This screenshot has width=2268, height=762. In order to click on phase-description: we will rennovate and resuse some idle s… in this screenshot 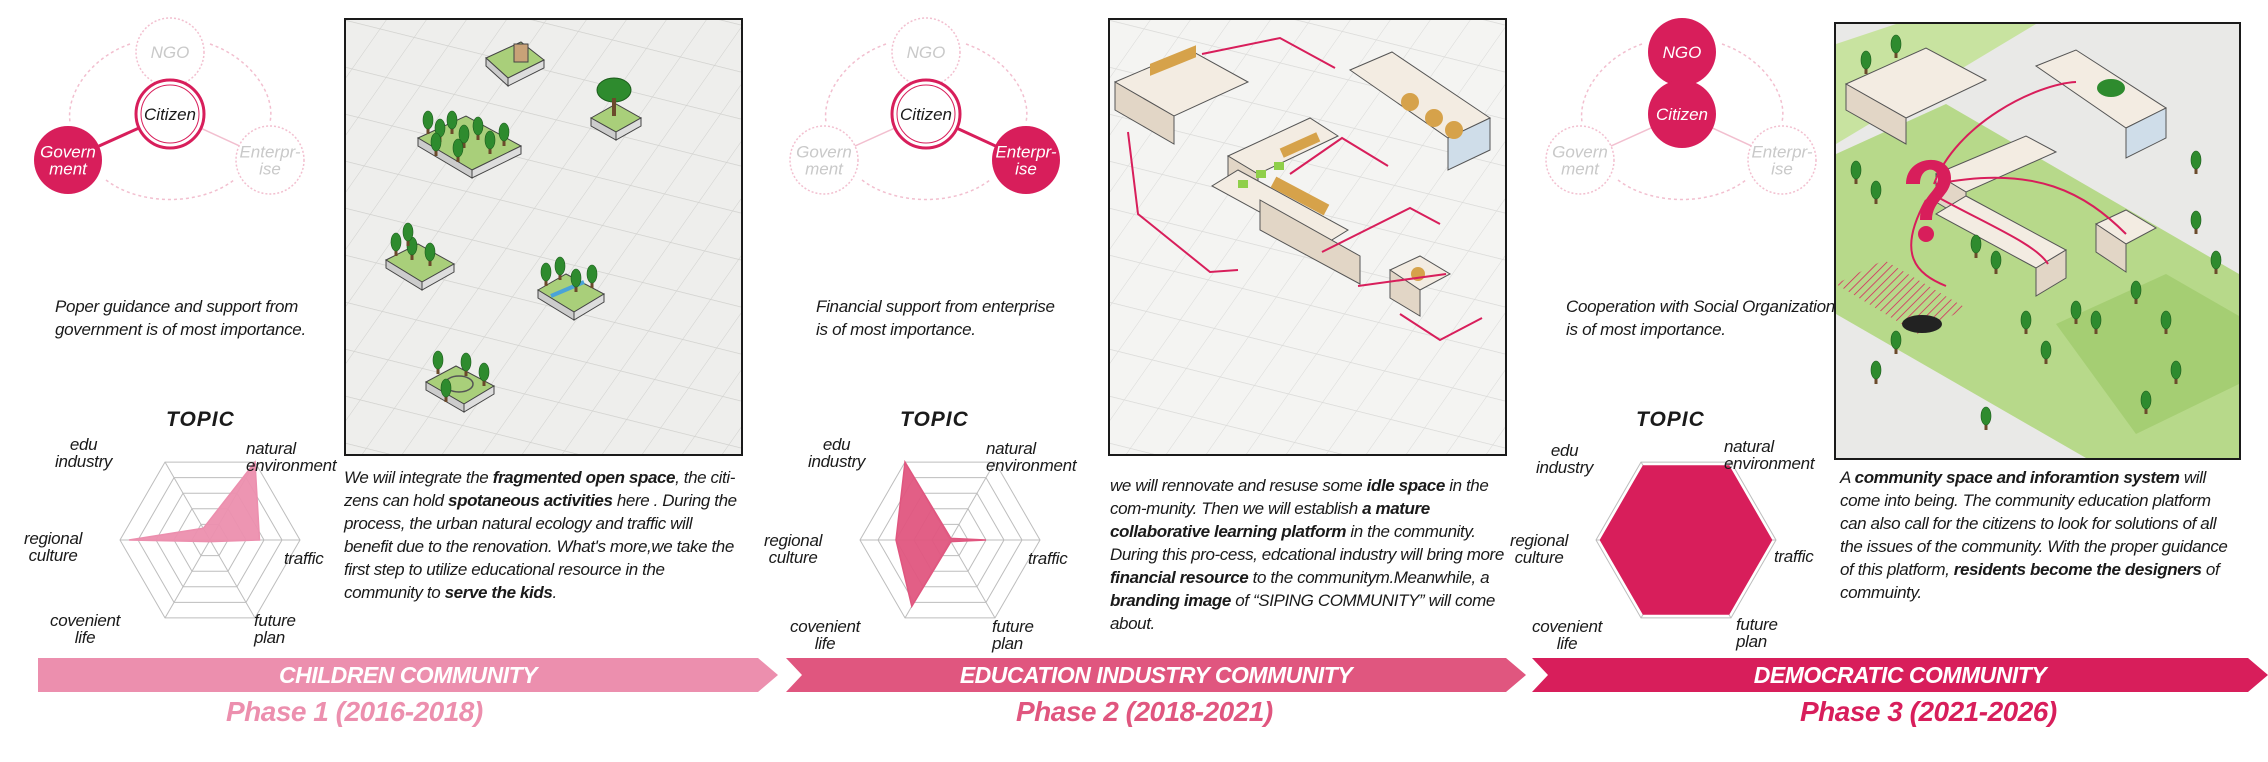, I will do `click(1310, 554)`.